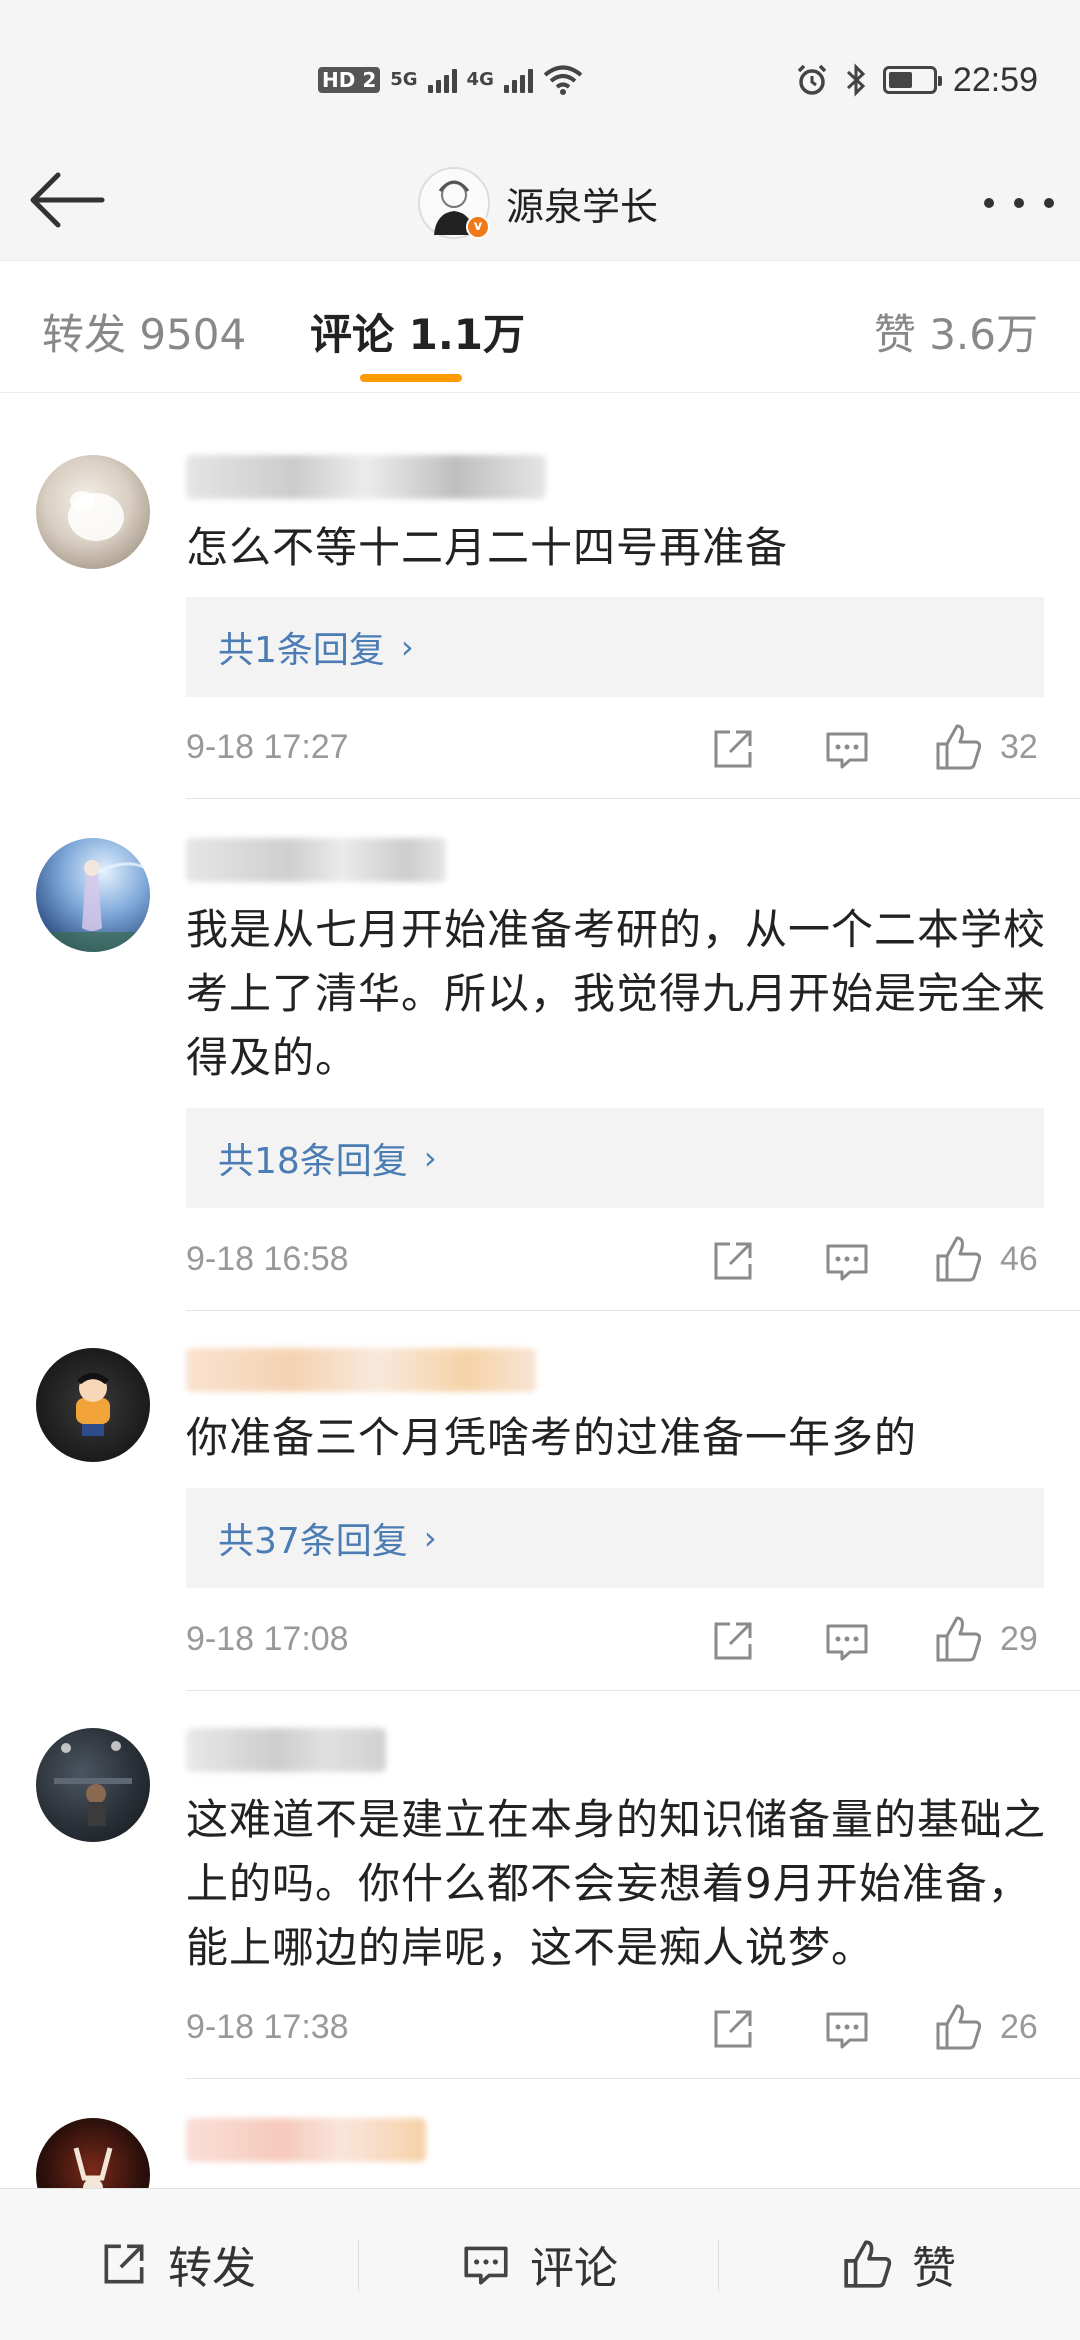 The image size is (1080, 2340). I want to click on alarm-icon, so click(812, 79).